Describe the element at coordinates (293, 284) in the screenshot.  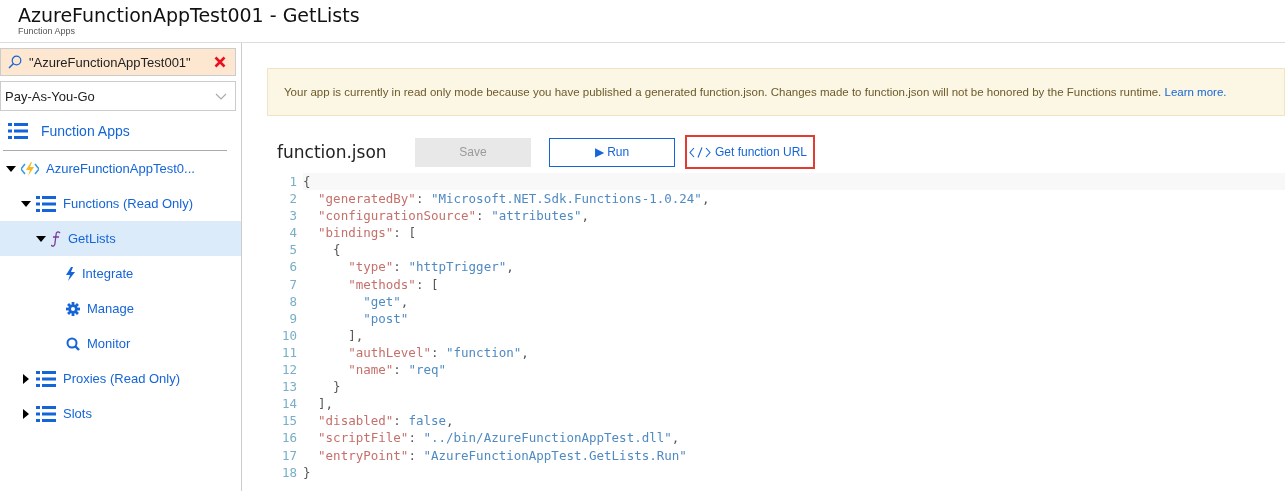
I see `line-number: 7` at that location.